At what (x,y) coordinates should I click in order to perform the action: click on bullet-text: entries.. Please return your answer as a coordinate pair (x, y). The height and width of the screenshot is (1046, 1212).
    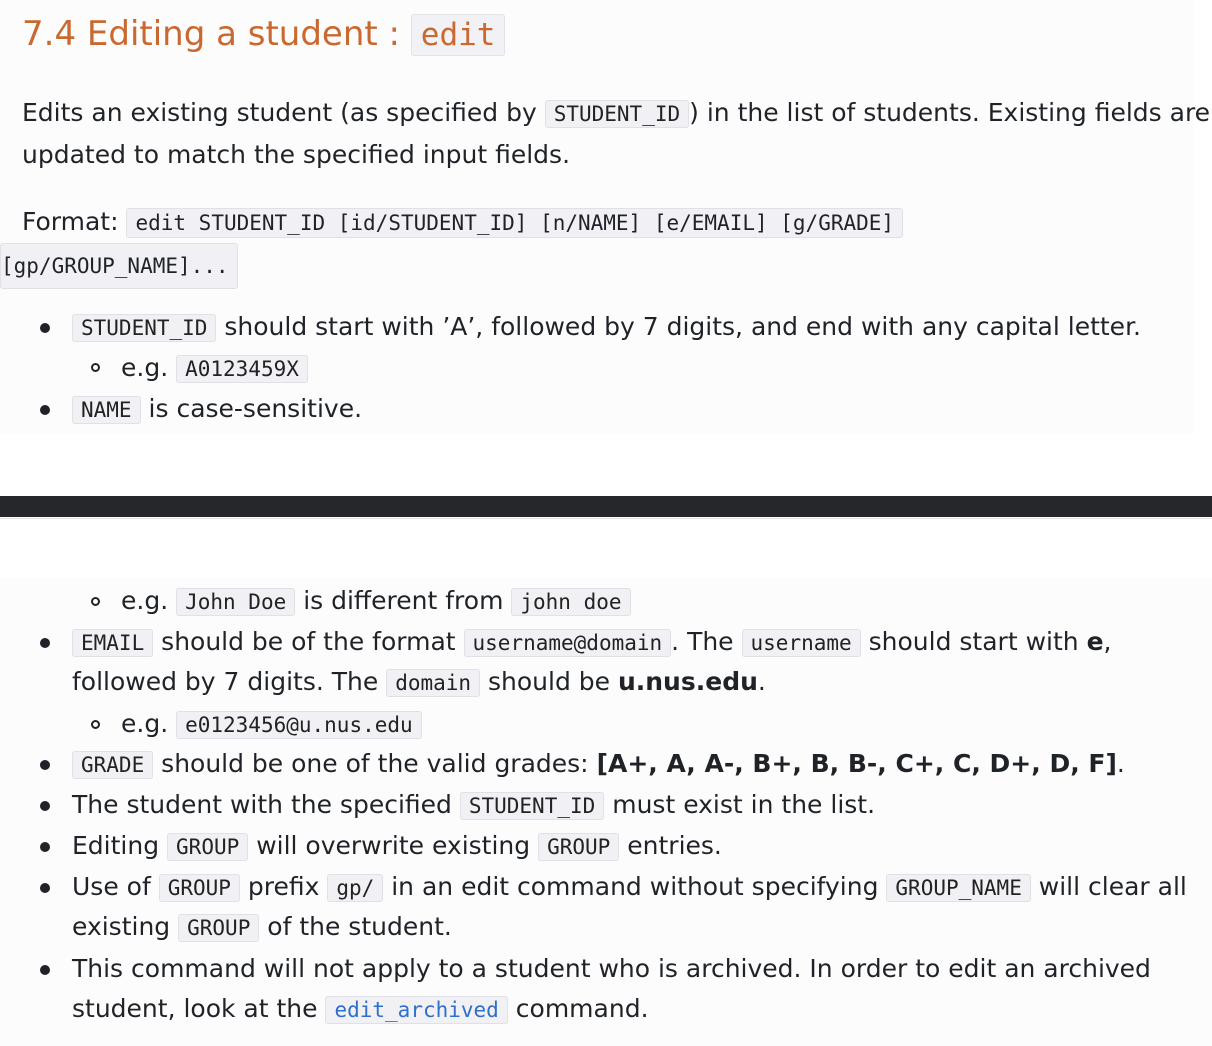
    Looking at the image, I should click on (670, 845).